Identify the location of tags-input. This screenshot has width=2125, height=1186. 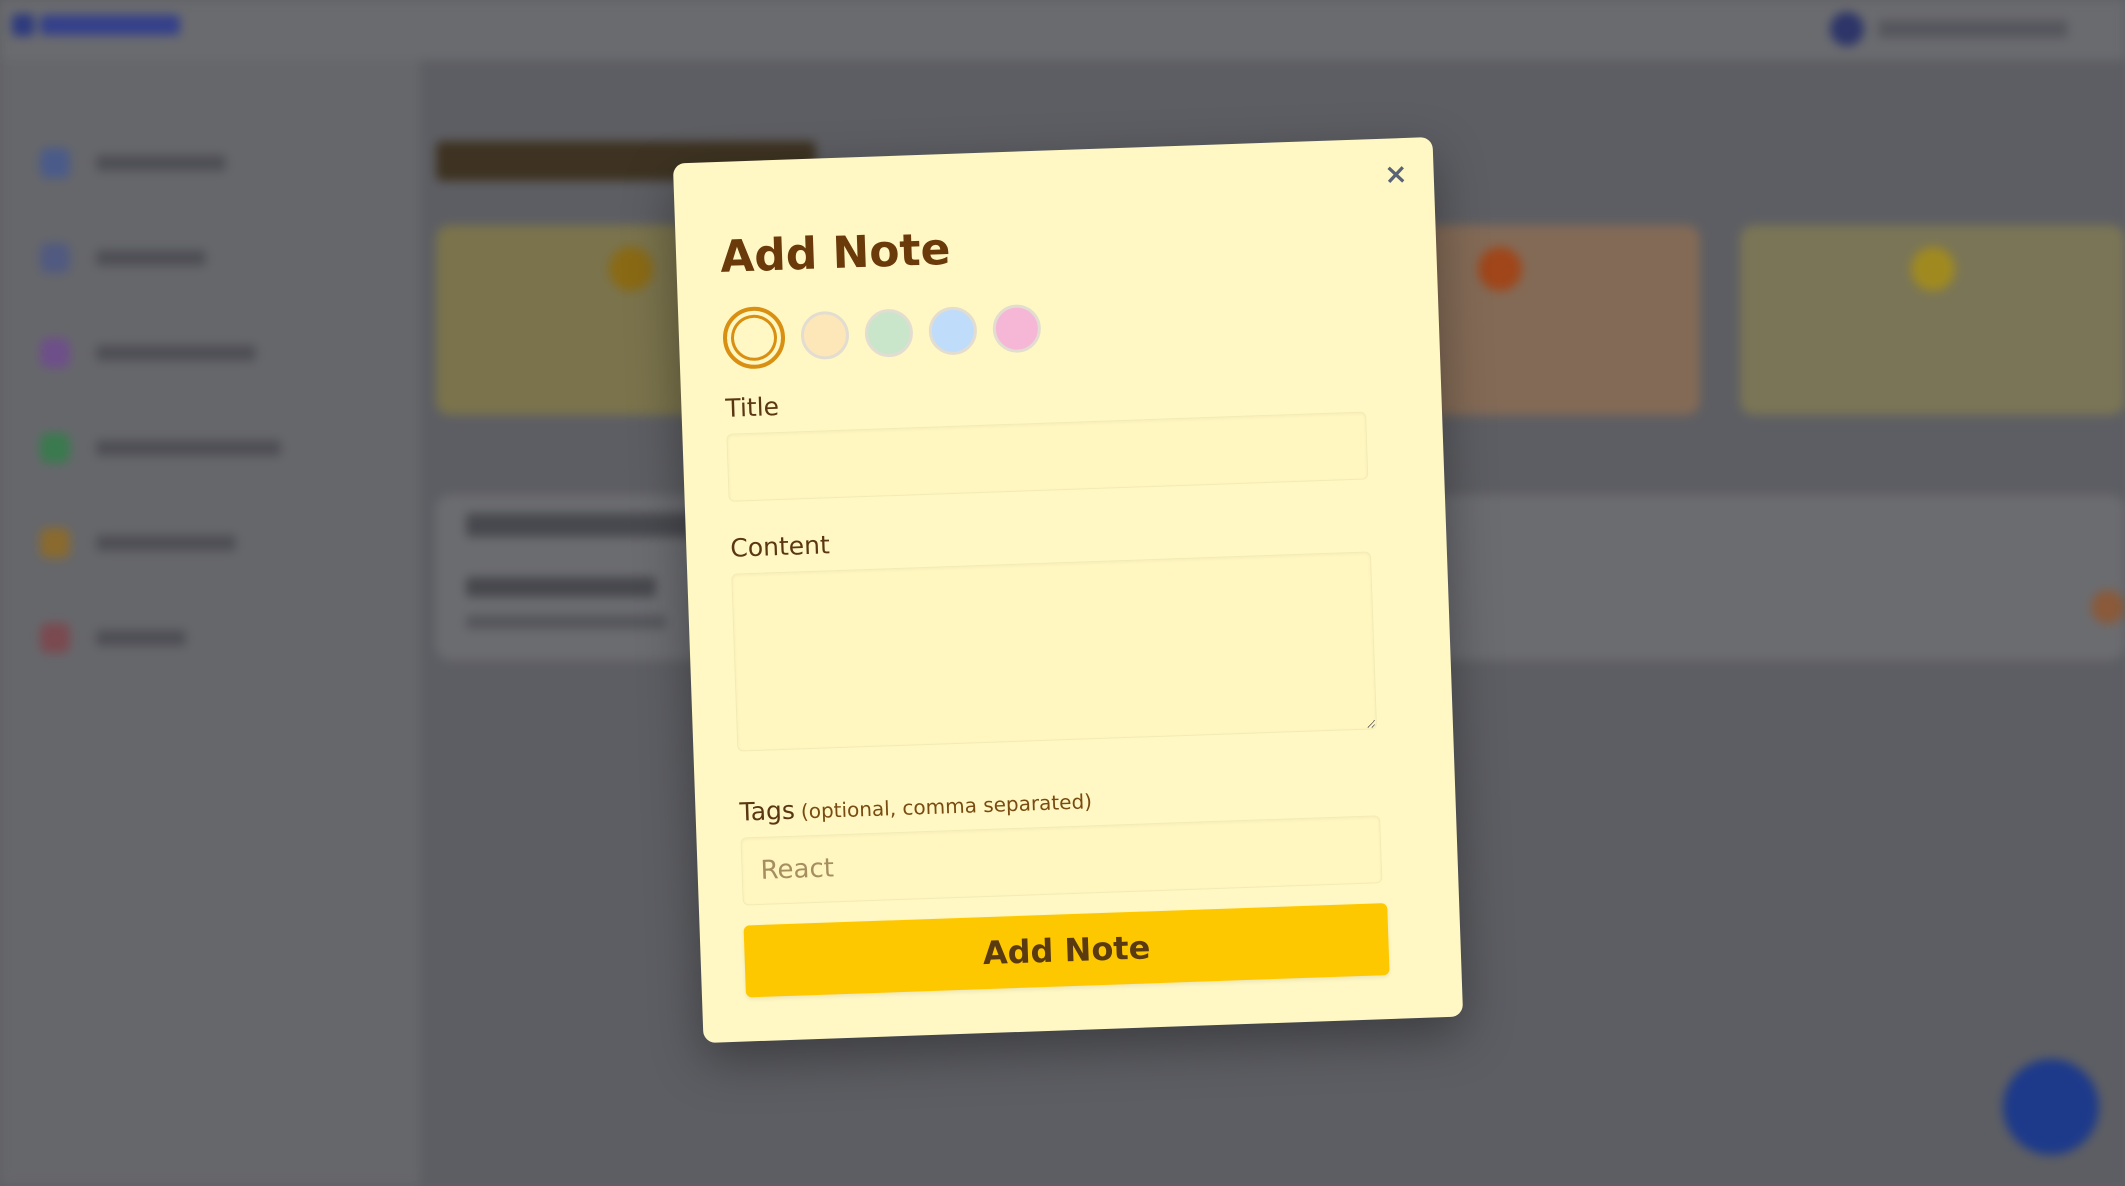
(1061, 860).